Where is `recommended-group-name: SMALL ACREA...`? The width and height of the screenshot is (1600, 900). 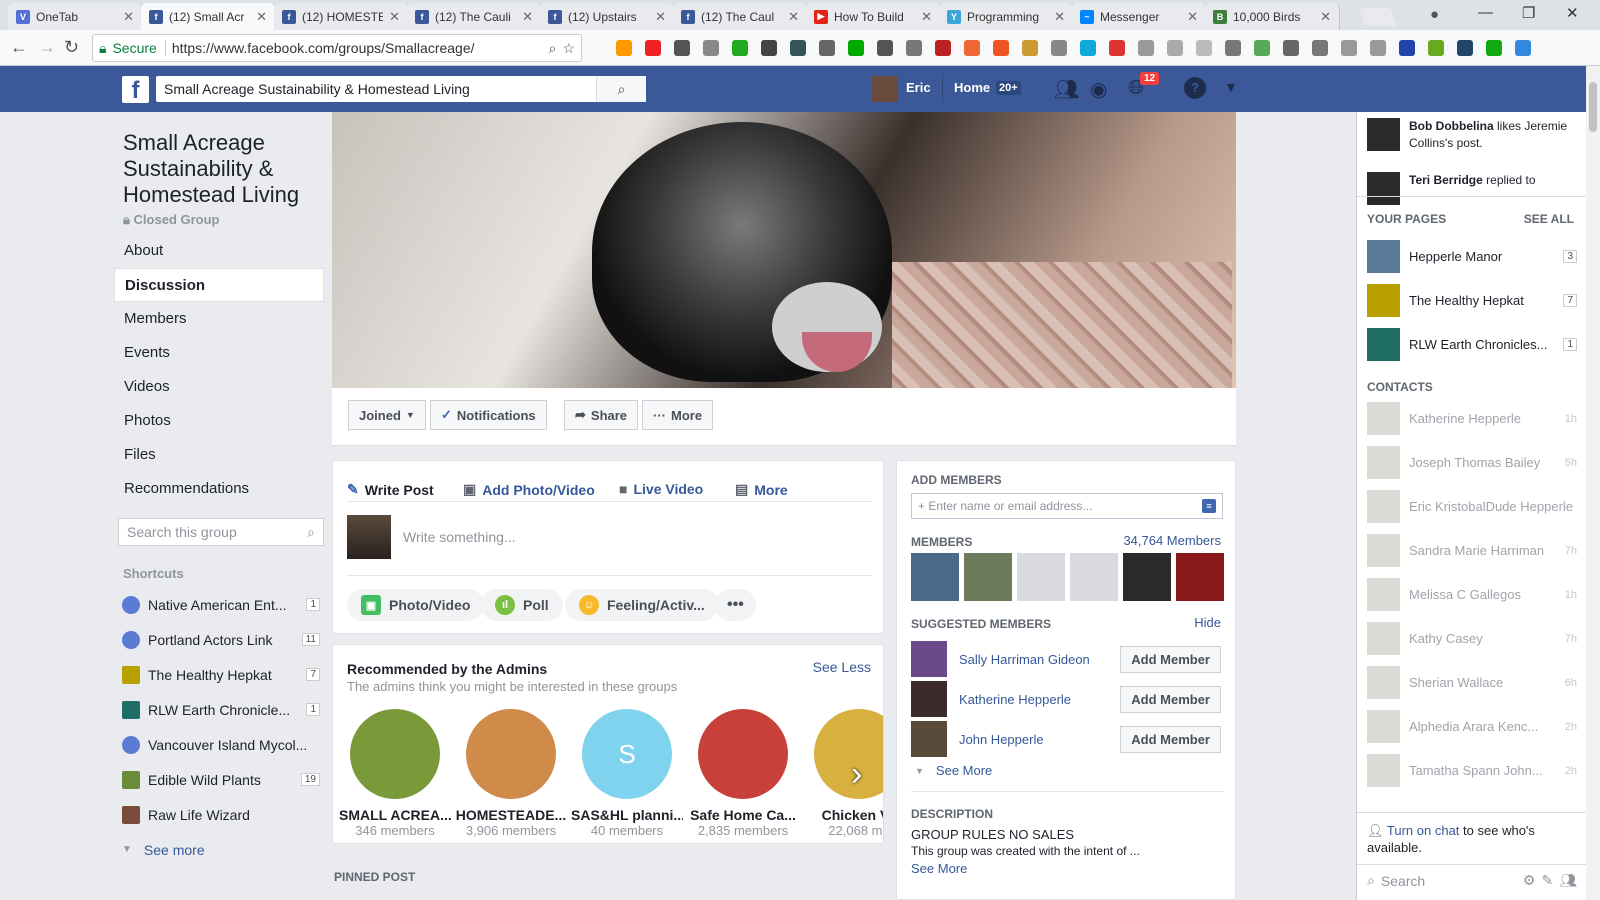
recommended-group-name: SMALL ACREA... is located at coordinates (395, 815).